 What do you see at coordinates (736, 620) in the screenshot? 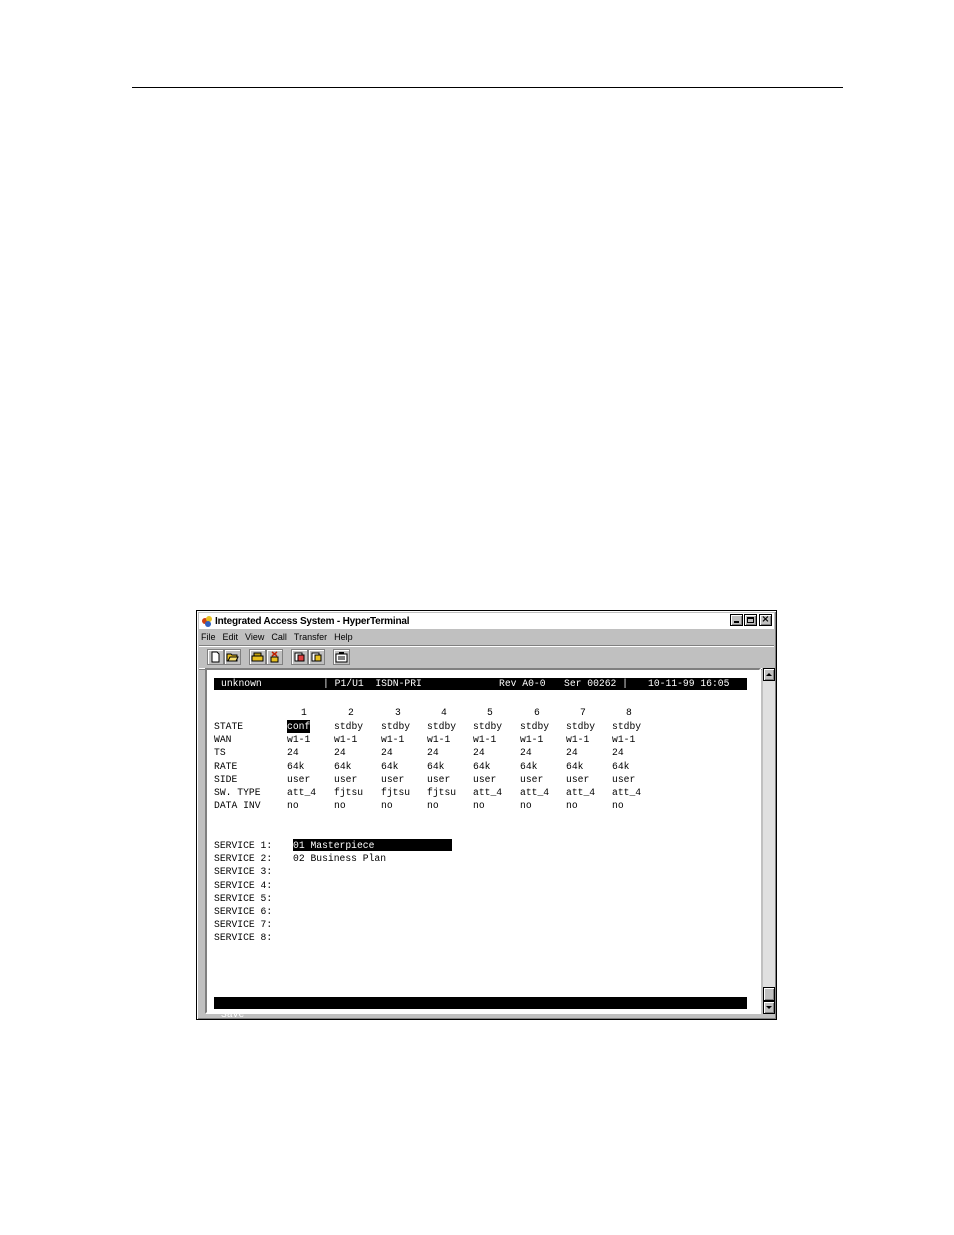
I see `minimize-icon` at bounding box center [736, 620].